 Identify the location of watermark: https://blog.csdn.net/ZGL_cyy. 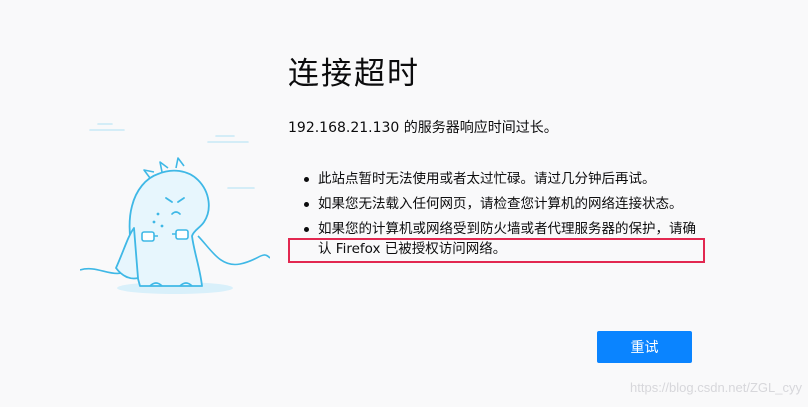
(716, 387).